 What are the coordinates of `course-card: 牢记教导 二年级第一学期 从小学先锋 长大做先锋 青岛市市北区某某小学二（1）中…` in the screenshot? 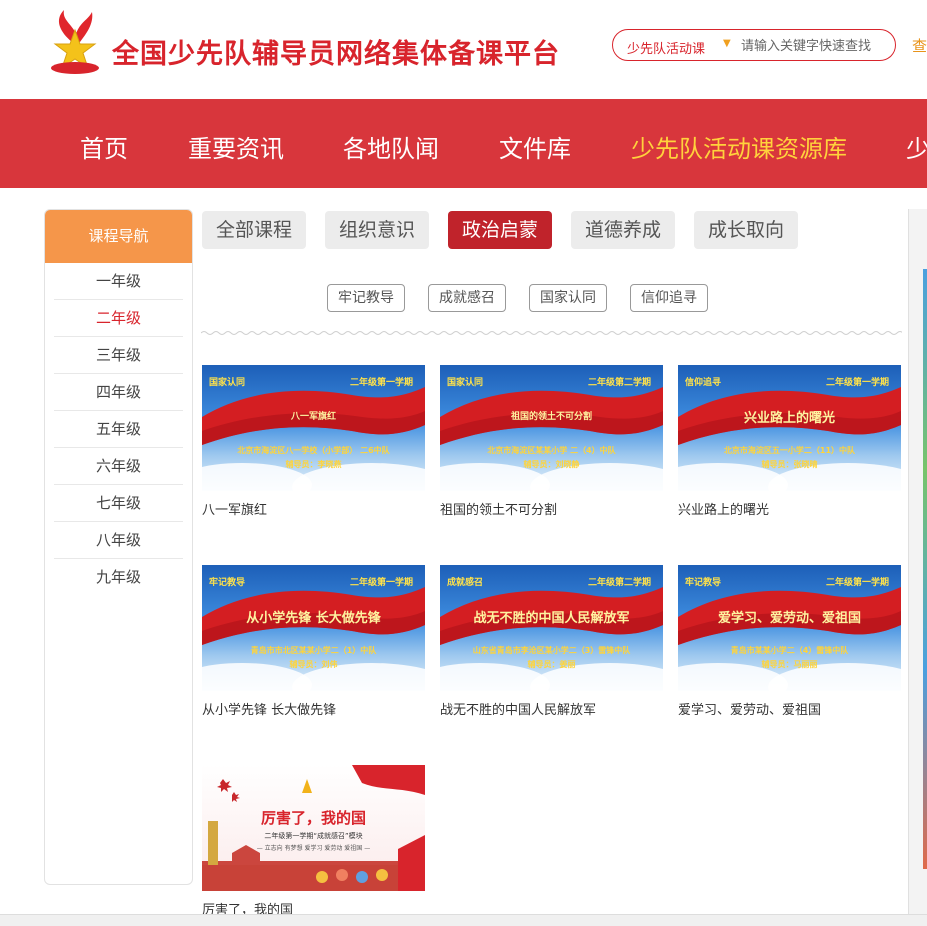 It's located at (313, 641).